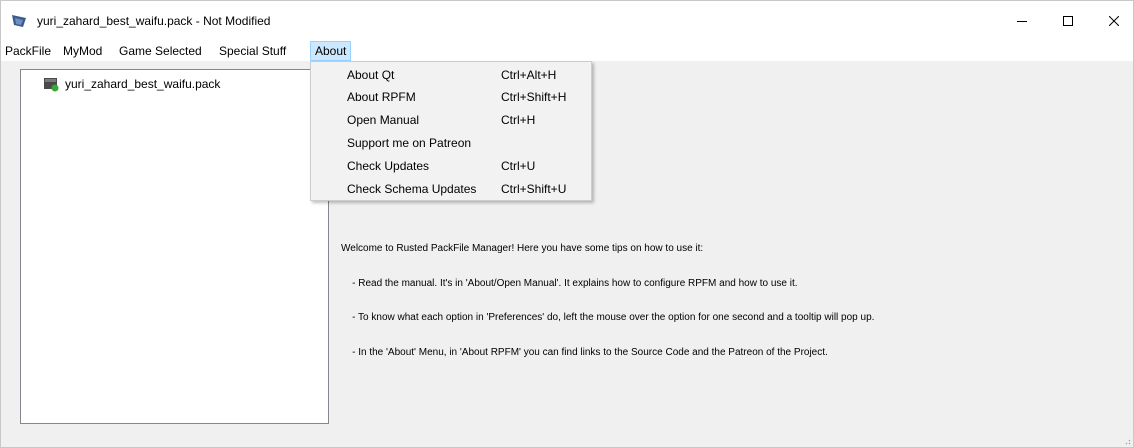  What do you see at coordinates (19, 21) in the screenshot?
I see `rpfm-app-icon` at bounding box center [19, 21].